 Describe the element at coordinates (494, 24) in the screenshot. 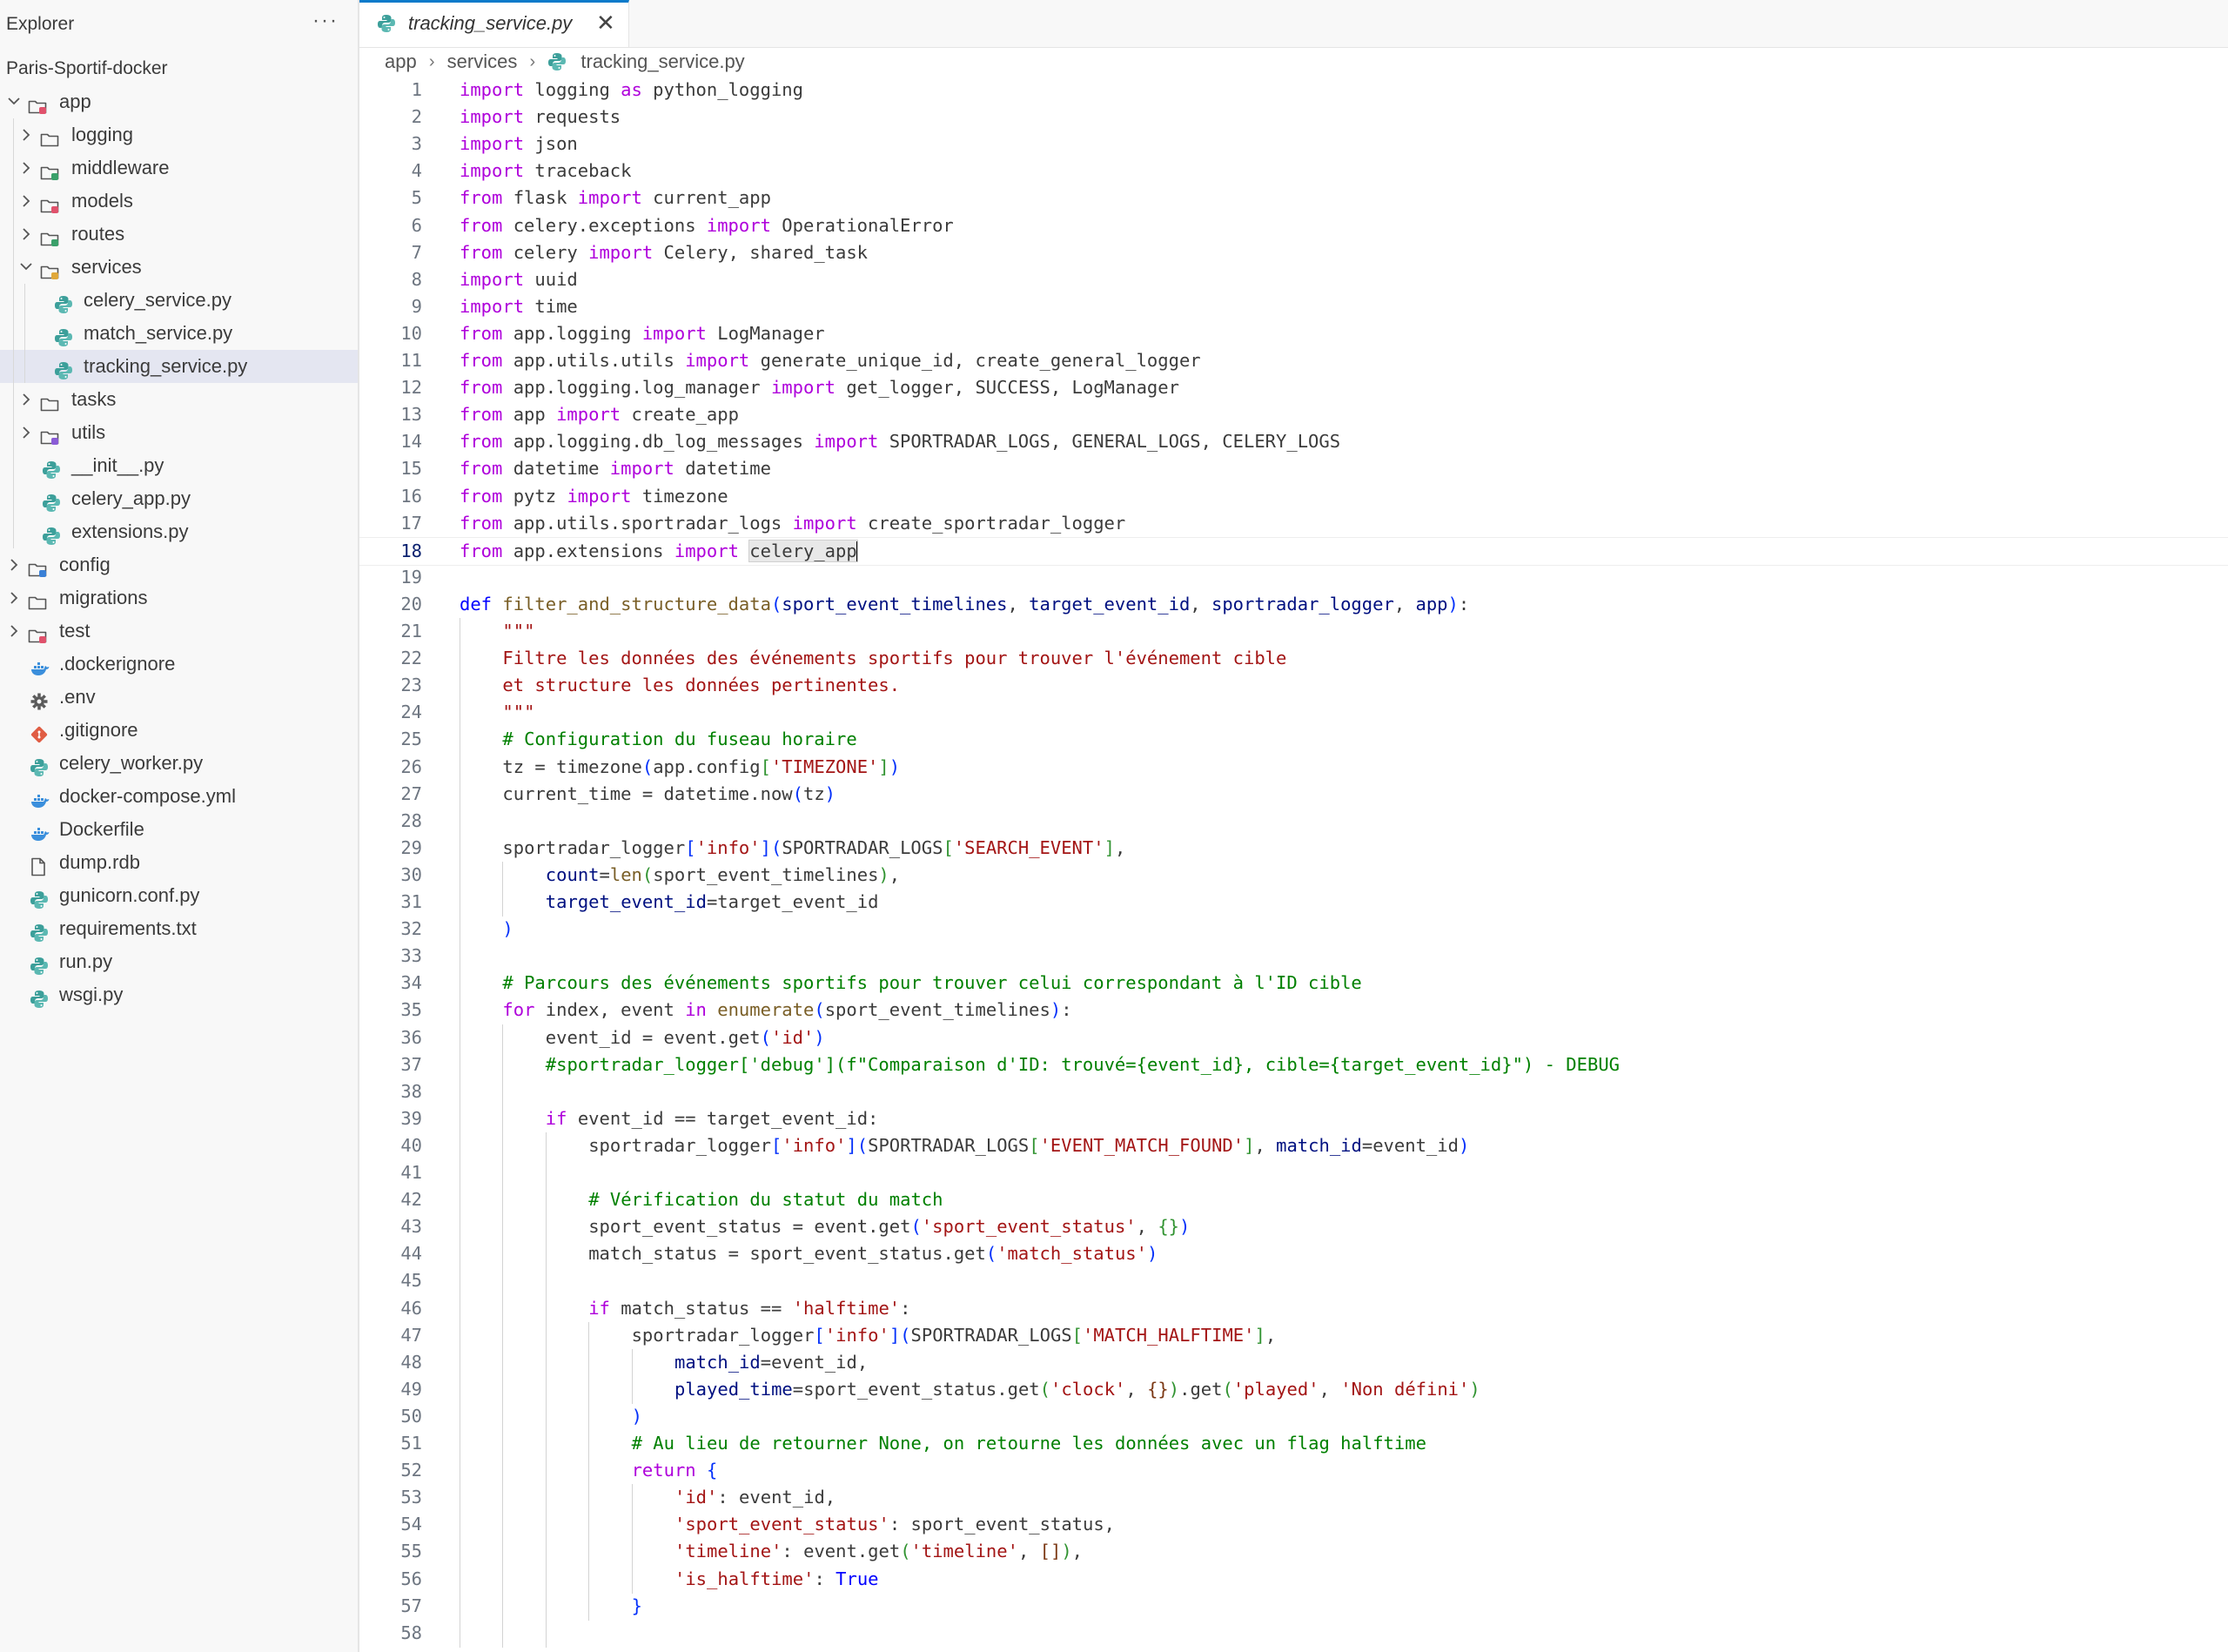

I see `tab-tracking-service: tracking_service.py ✕` at that location.